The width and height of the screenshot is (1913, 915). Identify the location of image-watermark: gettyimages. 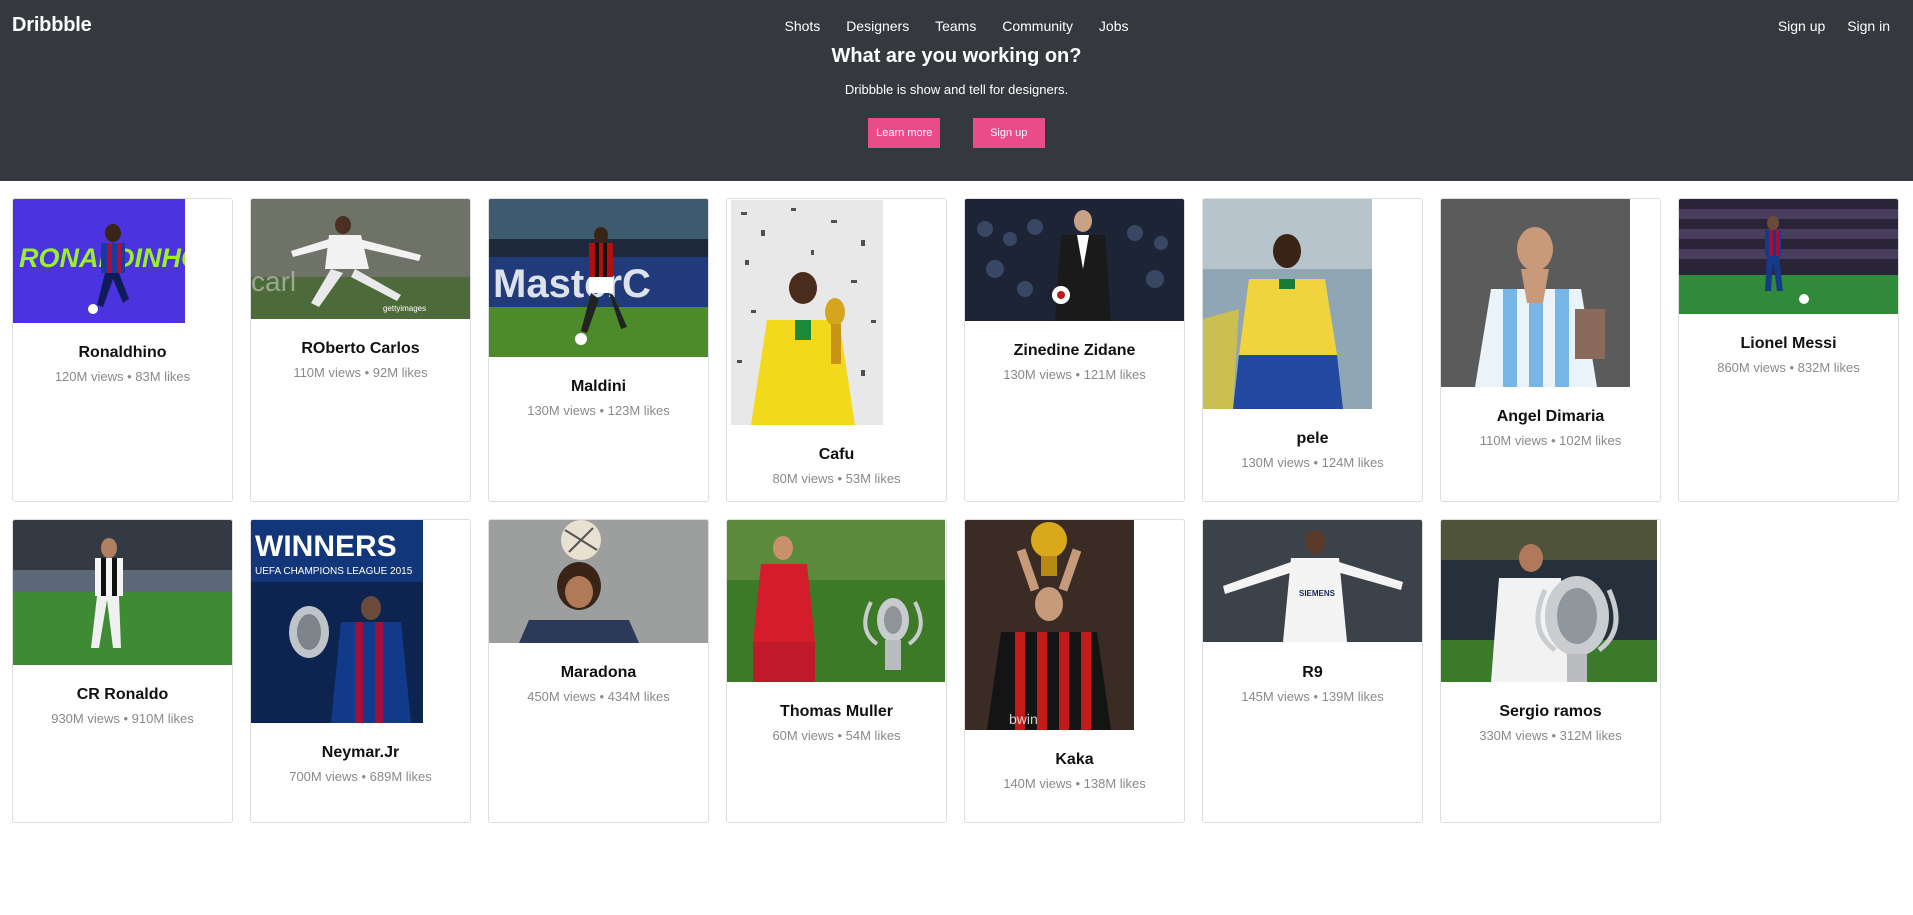
(404, 308).